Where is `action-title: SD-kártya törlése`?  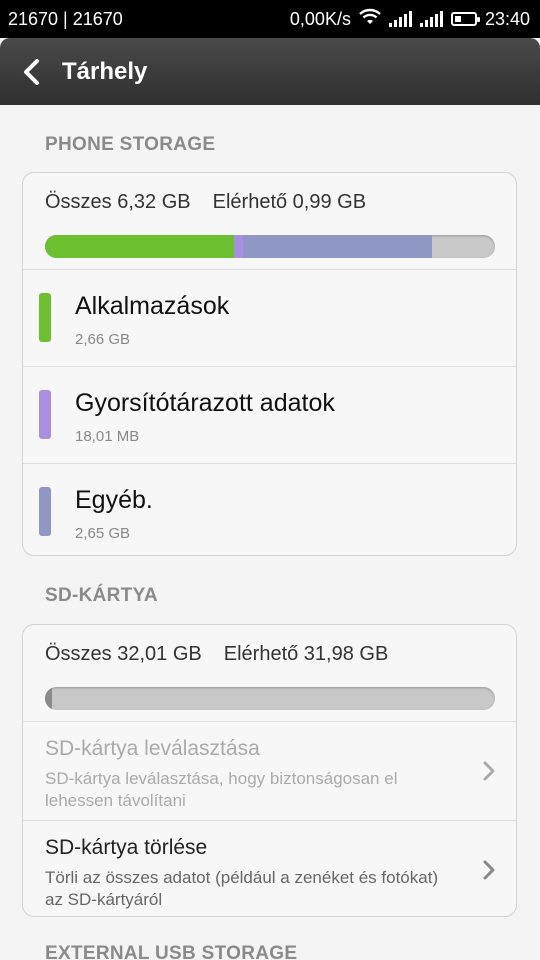
action-title: SD-kártya törlése is located at coordinates (126, 847).